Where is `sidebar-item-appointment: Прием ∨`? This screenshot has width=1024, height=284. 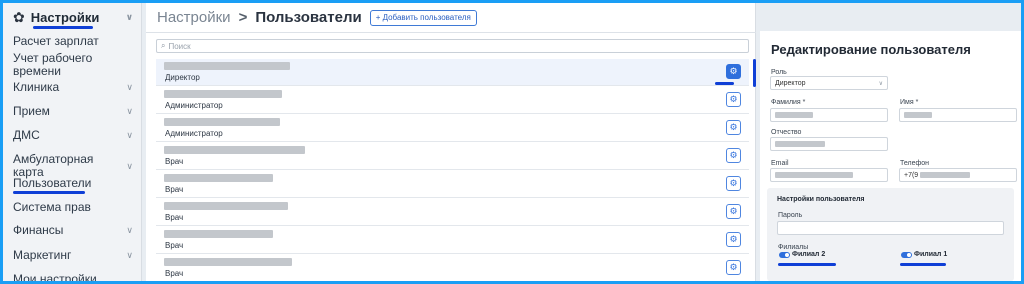 sidebar-item-appointment: Прием ∨ is located at coordinates (75, 111).